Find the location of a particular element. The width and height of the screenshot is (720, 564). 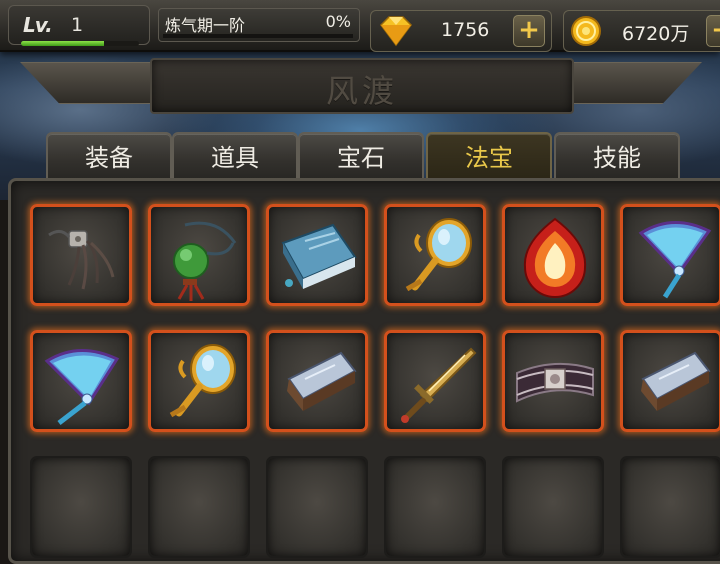

blue-book-icon is located at coordinates (319, 256).